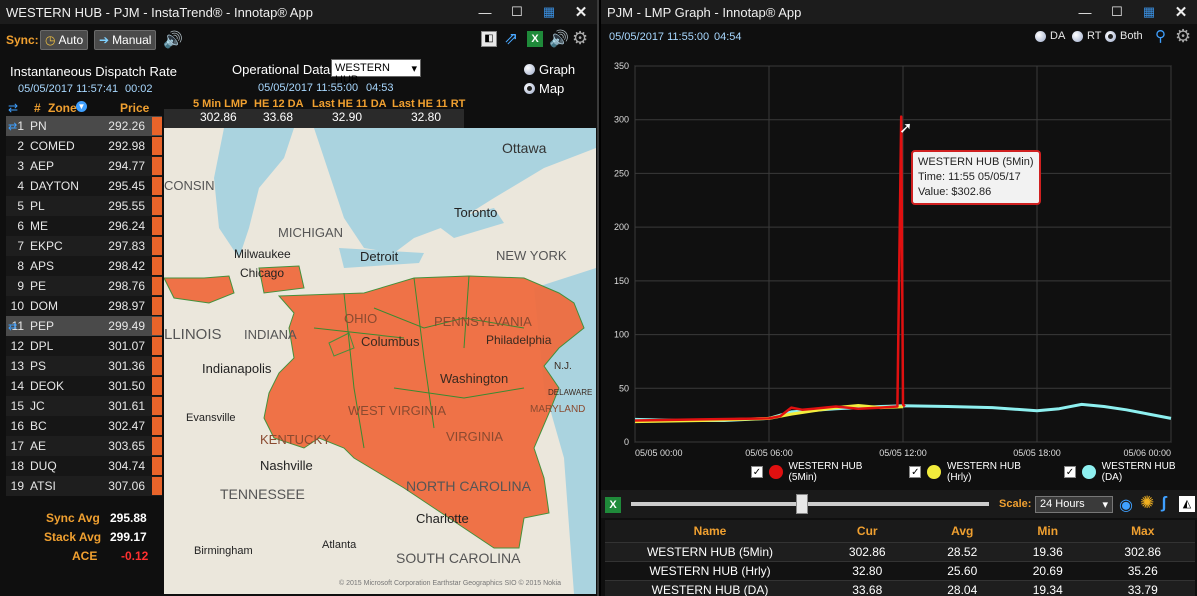  Describe the element at coordinates (559, 39) in the screenshot. I see `speaker-icon-2: 🔊` at that location.